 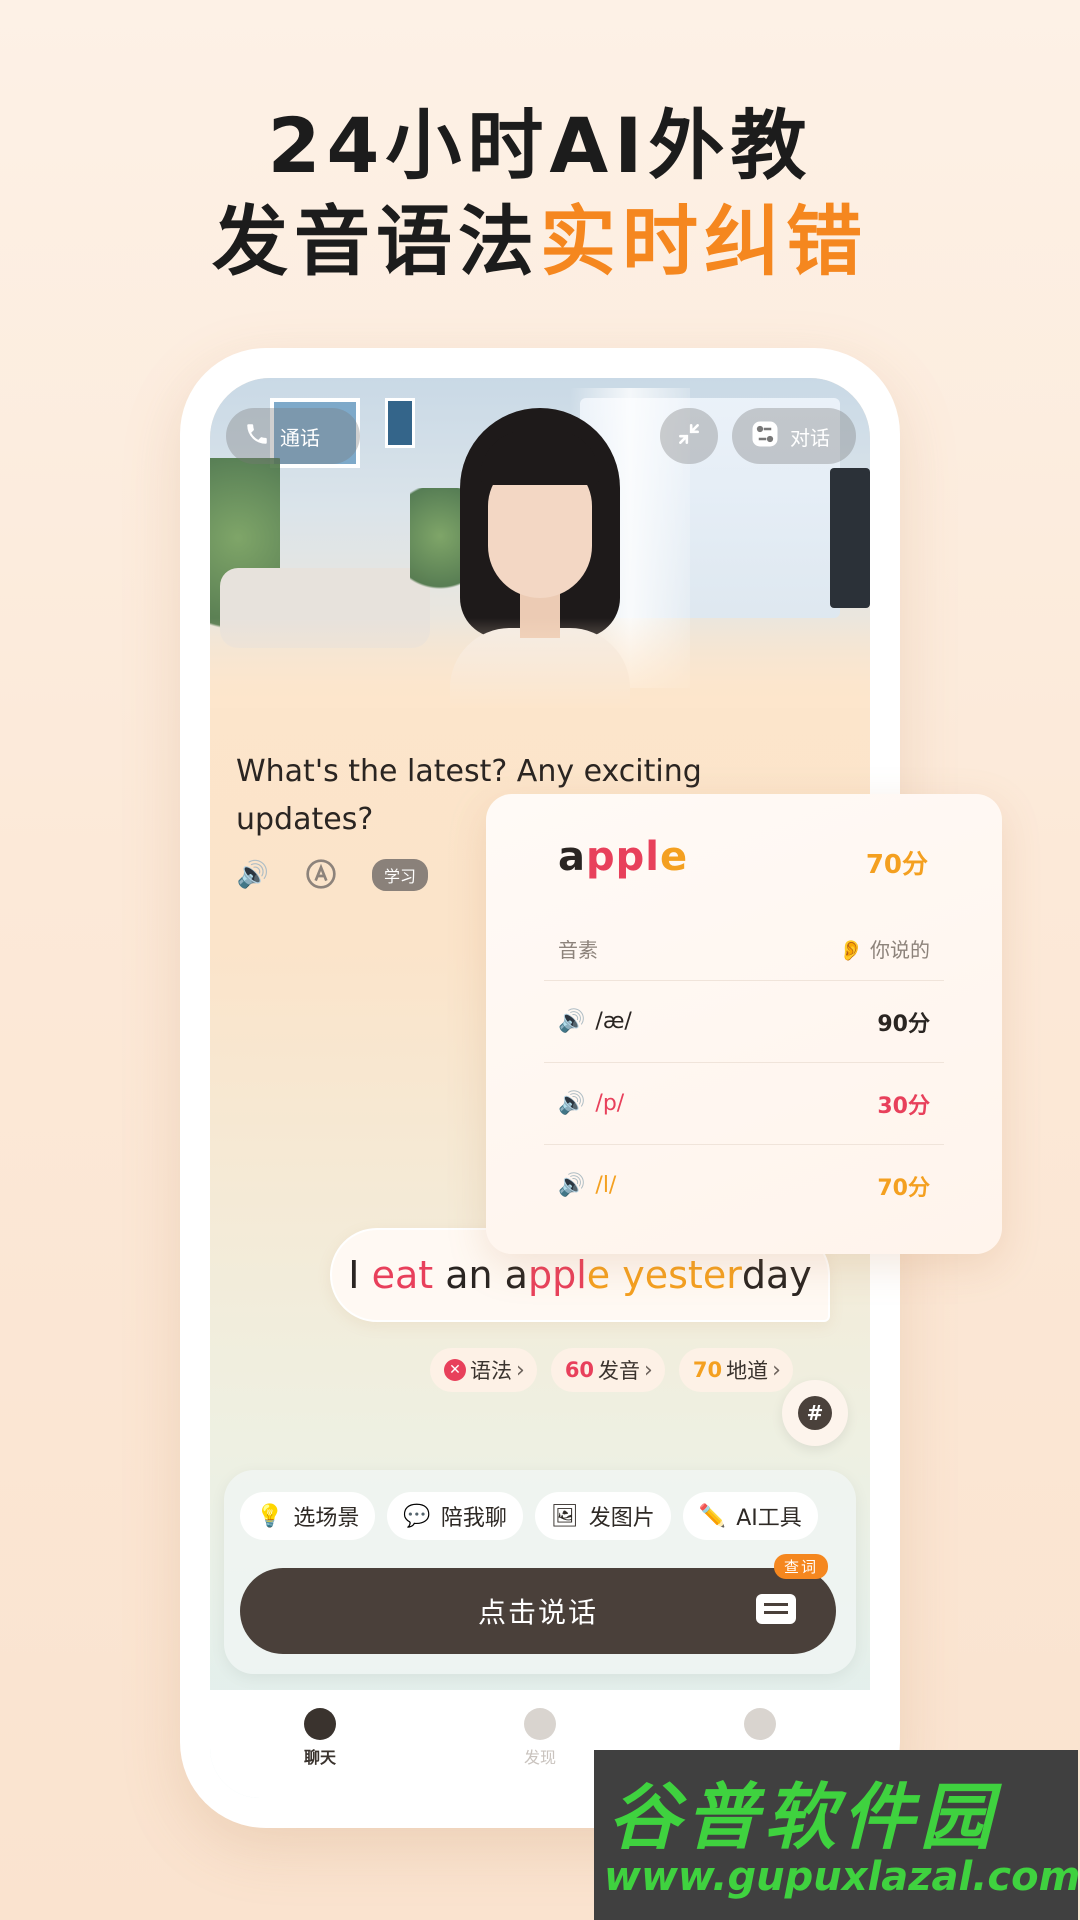 What do you see at coordinates (529, 1516) in the screenshot?
I see `quick-actions: 💡 选场景 💬 陪我聊 🖼 发图片 ✏️ AI工具` at bounding box center [529, 1516].